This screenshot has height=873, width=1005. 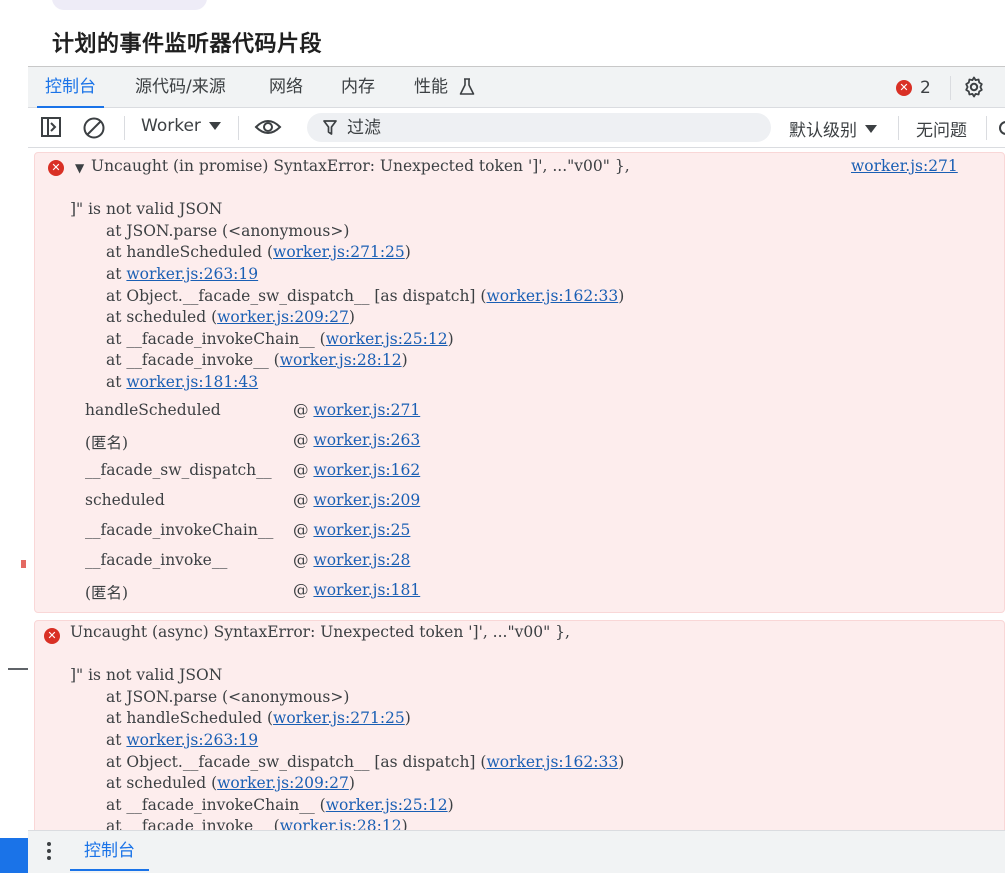 What do you see at coordinates (23, 564) in the screenshot?
I see `scroll-marker` at bounding box center [23, 564].